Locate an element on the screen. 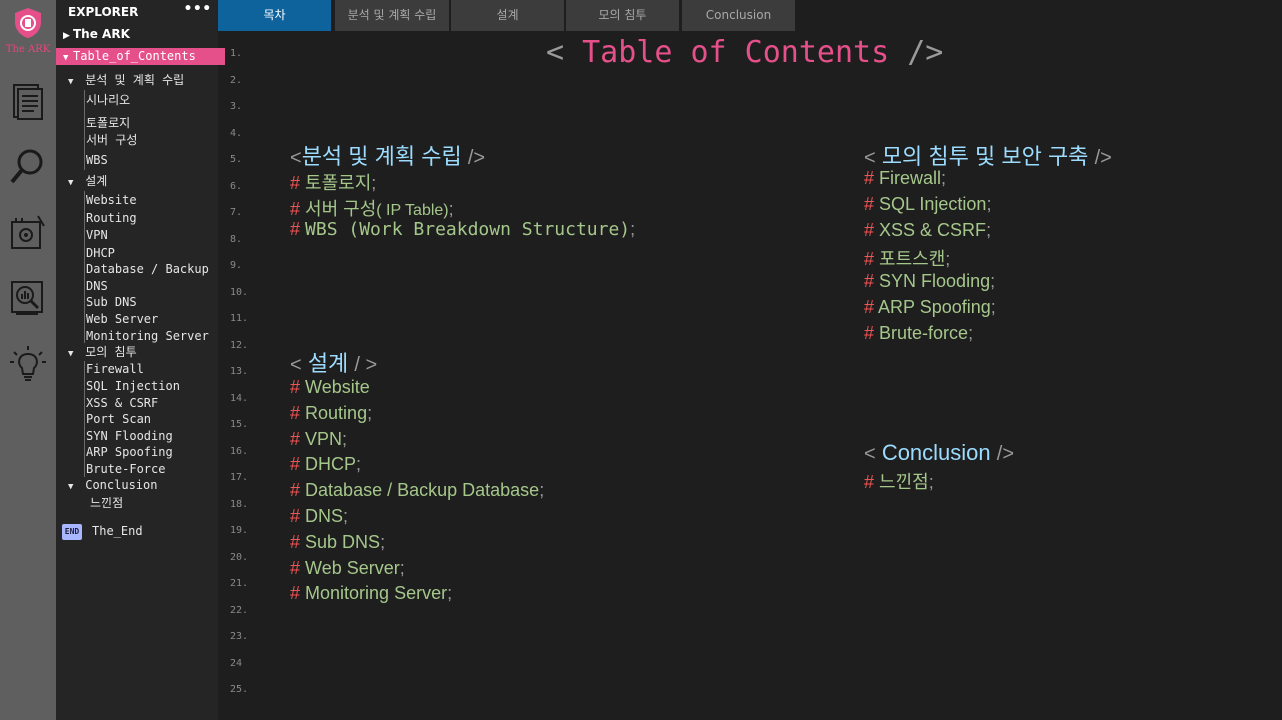 The image size is (1282, 720). list-item: # 토폴로지; is located at coordinates (333, 183).